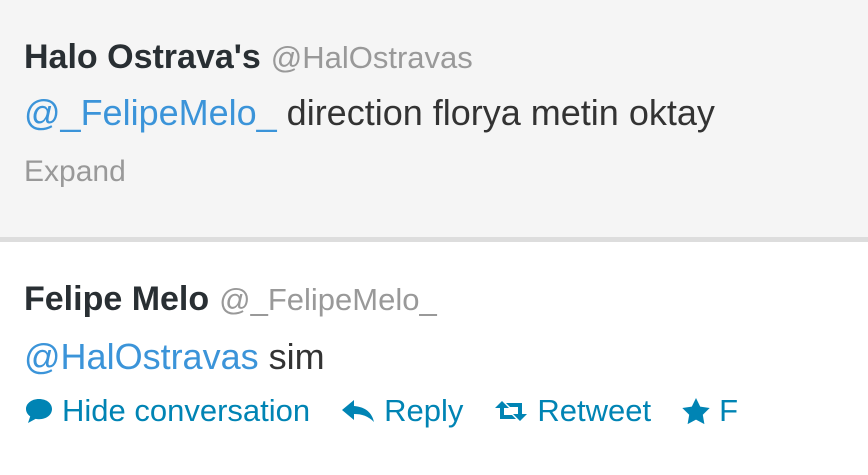  What do you see at coordinates (358, 411) in the screenshot?
I see `reply-arrow-icon` at bounding box center [358, 411].